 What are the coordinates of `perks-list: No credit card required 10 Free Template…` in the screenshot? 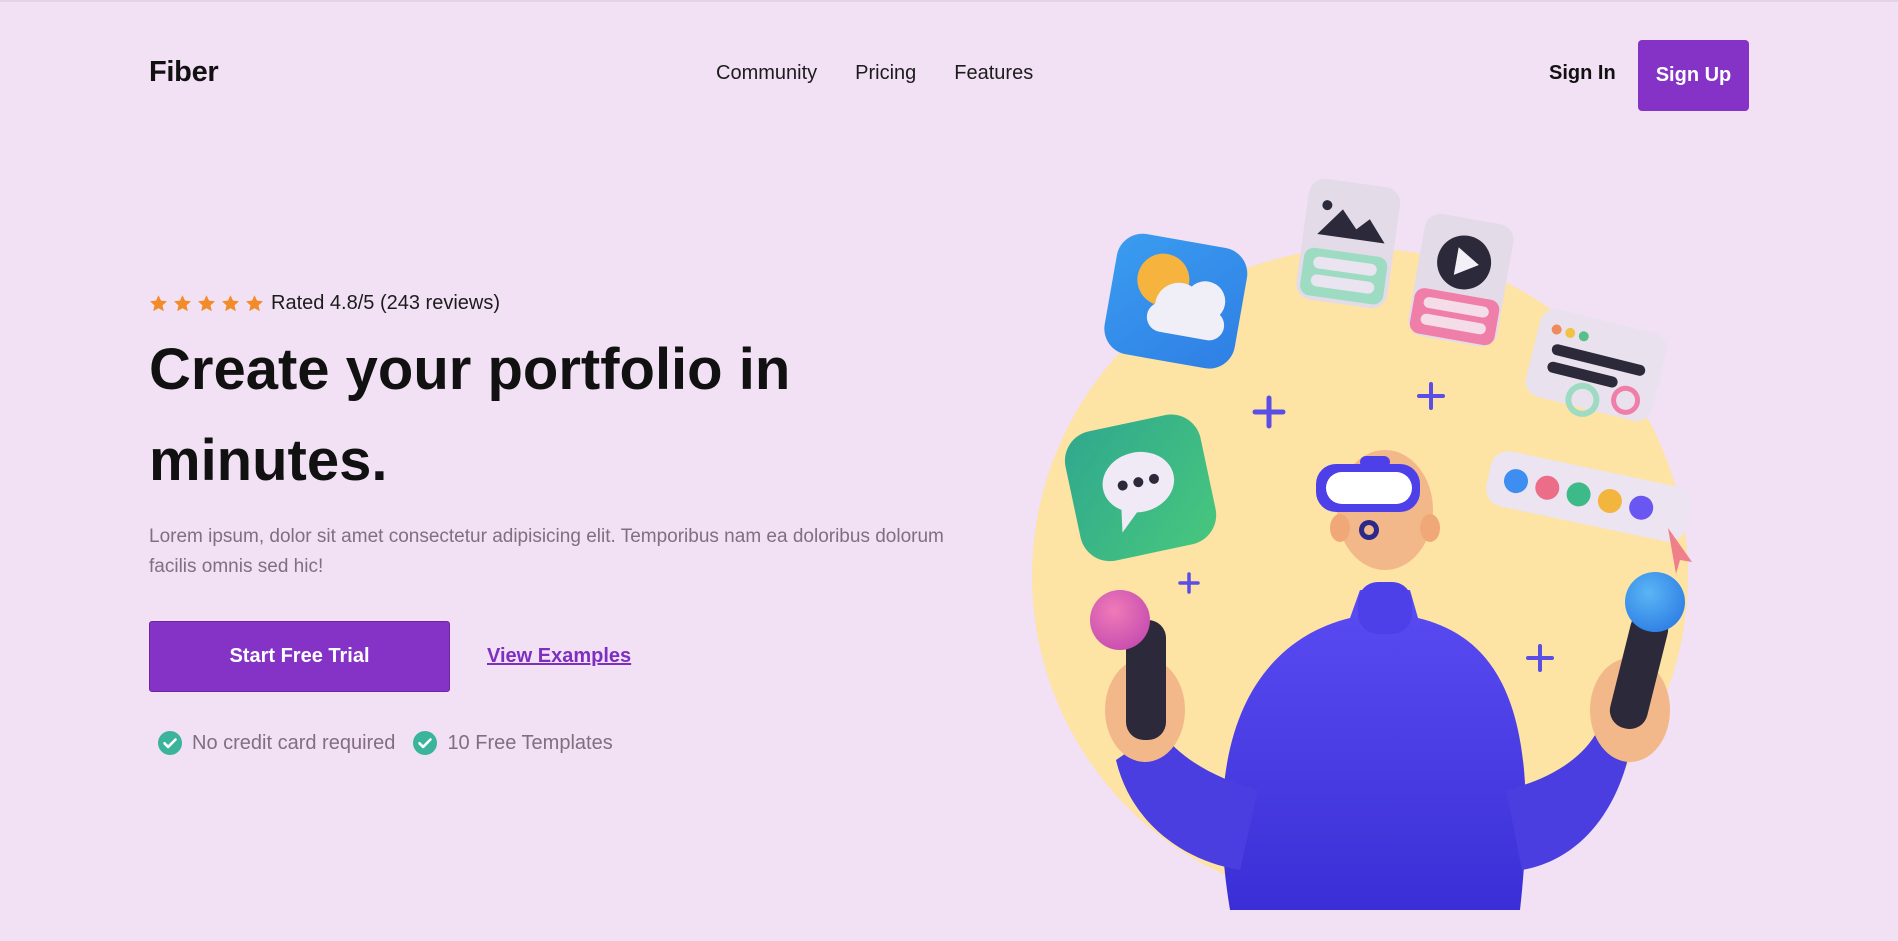 It's located at (394, 743).